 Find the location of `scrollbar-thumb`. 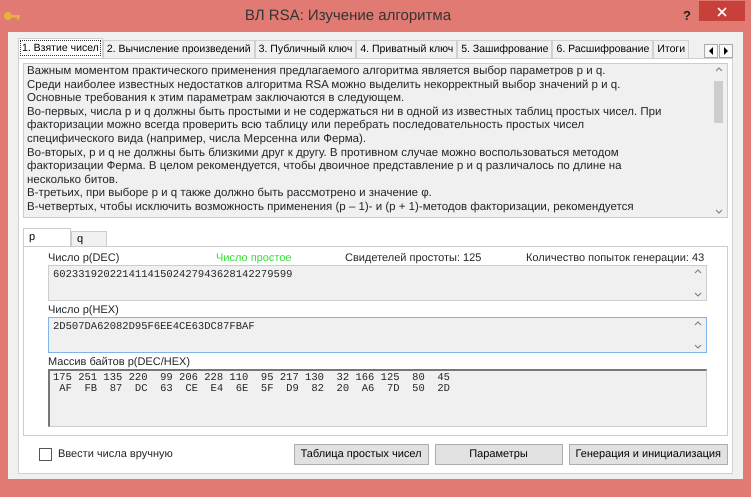

scrollbar-thumb is located at coordinates (718, 102).